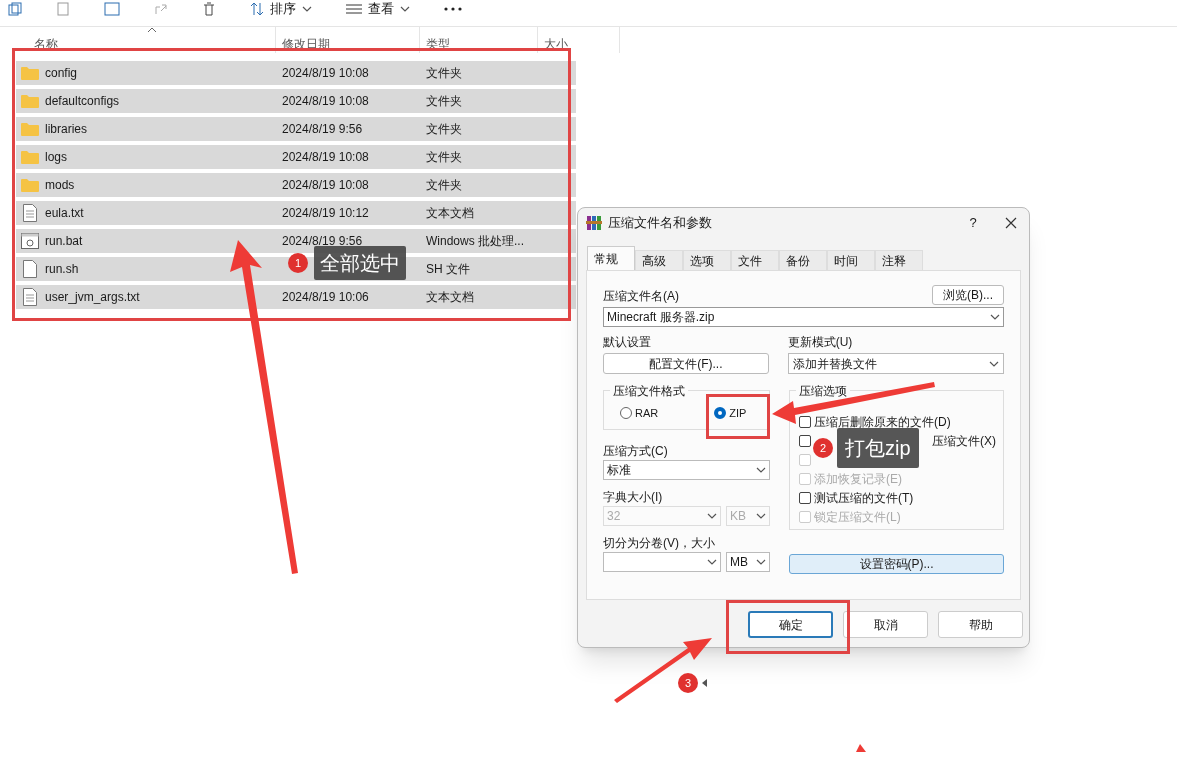 The height and width of the screenshot is (774, 1177). I want to click on file-name: run.bat, so click(64, 241).